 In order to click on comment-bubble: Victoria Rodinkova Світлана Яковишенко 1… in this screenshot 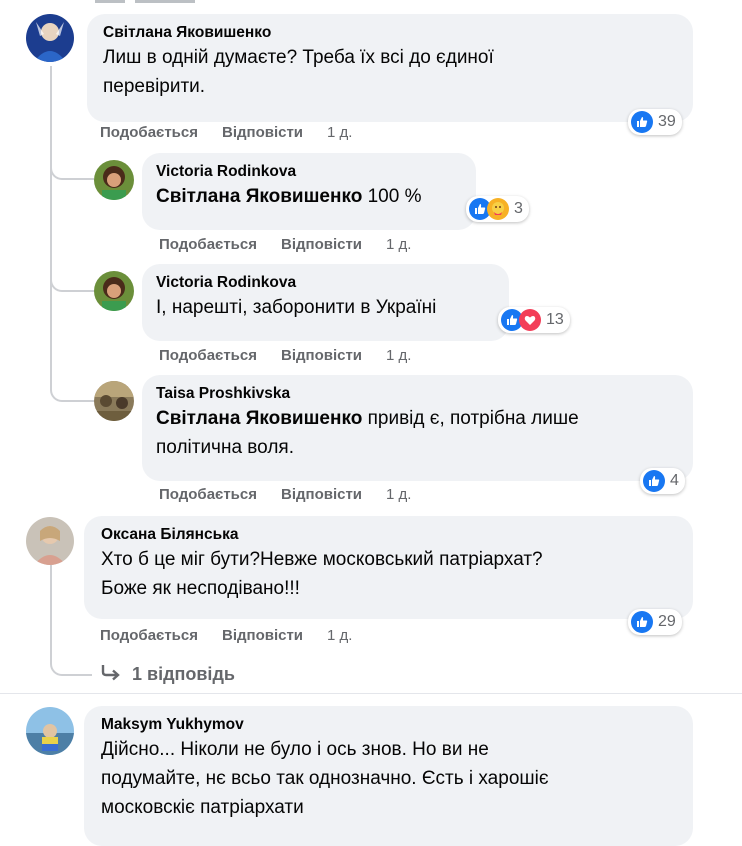, I will do `click(309, 191)`.